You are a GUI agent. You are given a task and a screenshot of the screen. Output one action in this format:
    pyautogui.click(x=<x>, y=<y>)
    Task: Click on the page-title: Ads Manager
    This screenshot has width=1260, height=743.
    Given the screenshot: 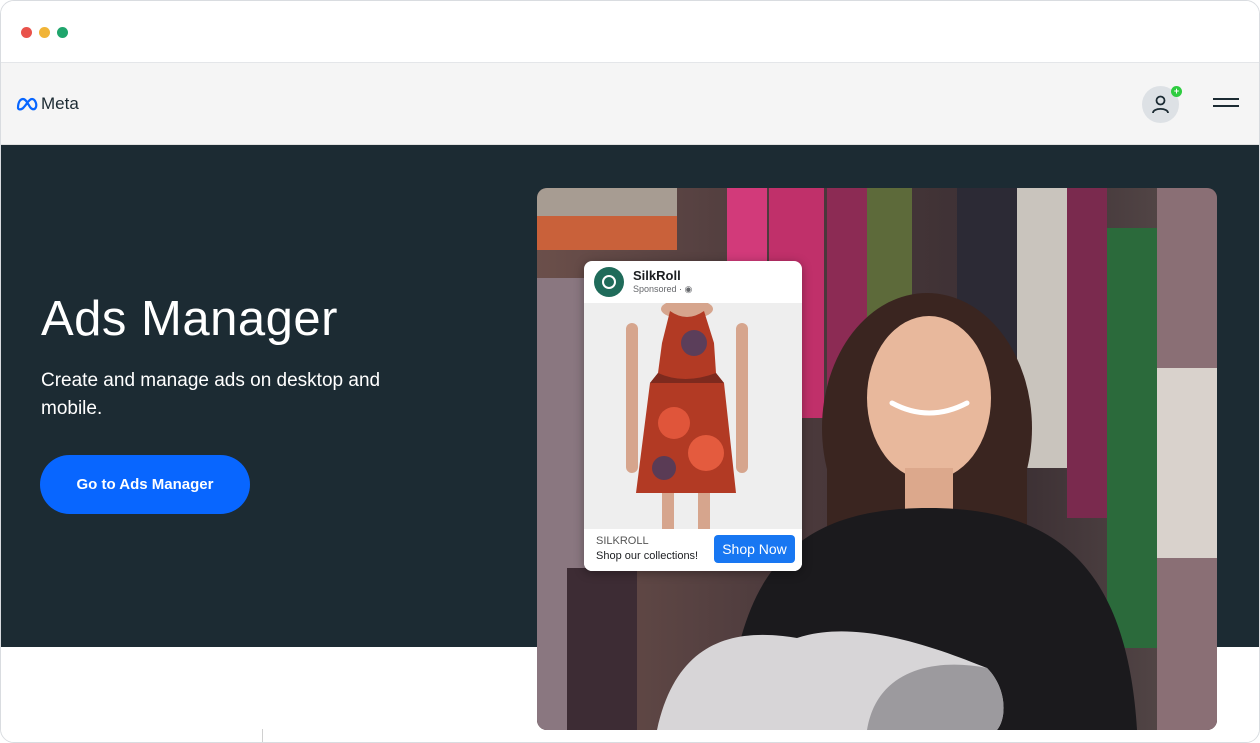 What is the action you would take?
    pyautogui.click(x=189, y=319)
    